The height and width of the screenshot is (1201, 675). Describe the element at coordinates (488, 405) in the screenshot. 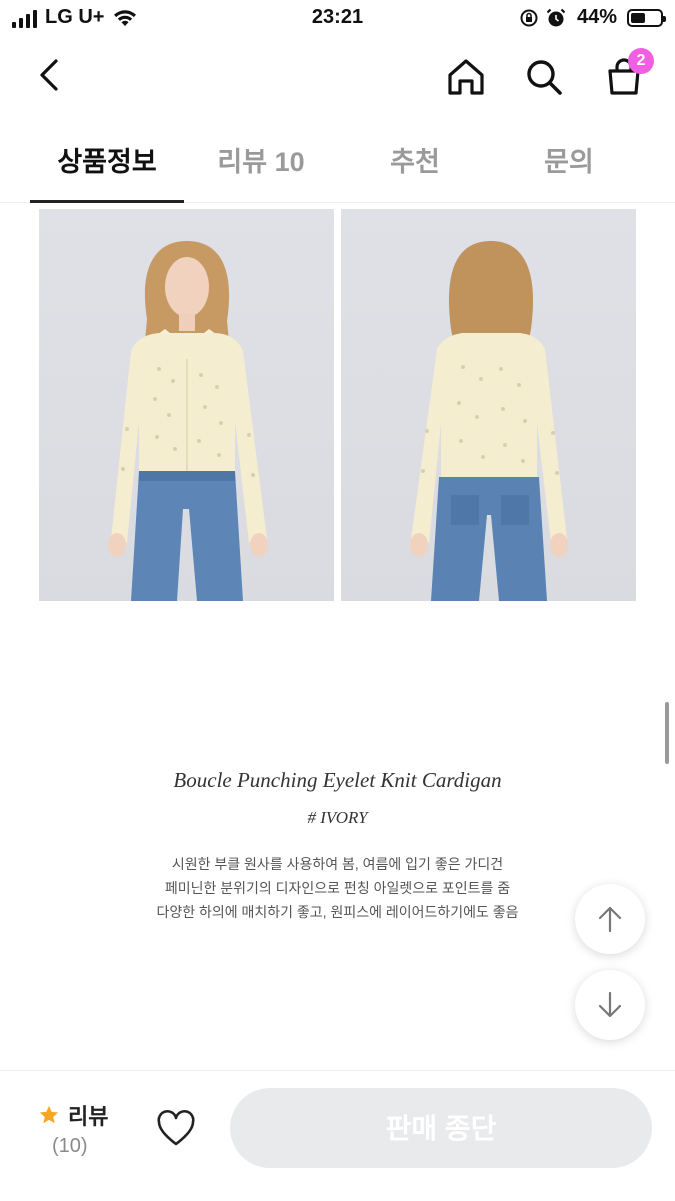

I see `product-photo-back` at that location.